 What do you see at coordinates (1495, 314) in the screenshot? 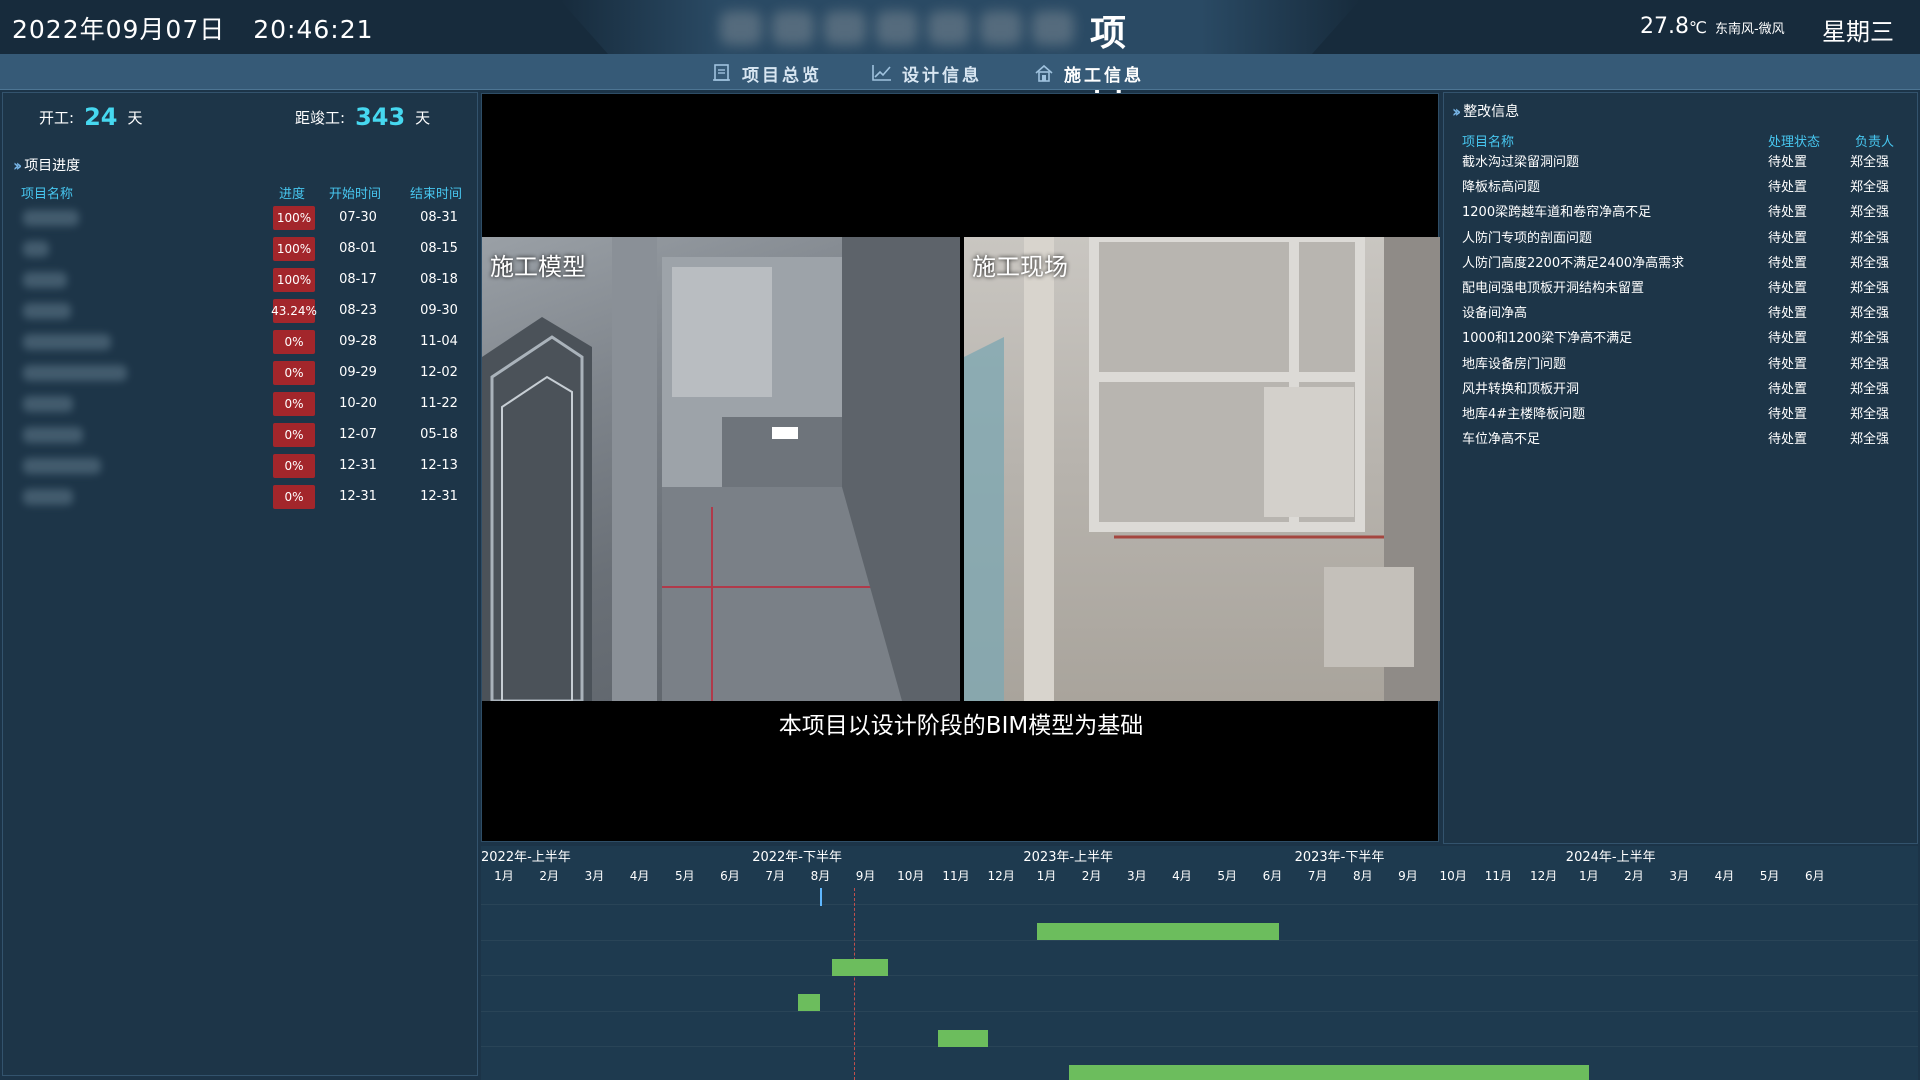
I see `issue-name: 设备间净高` at bounding box center [1495, 314].